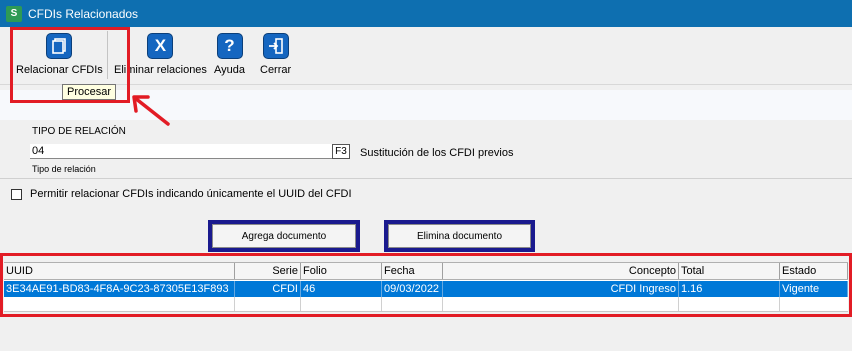 The image size is (852, 351). Describe the element at coordinates (151, 110) in the screenshot. I see `annotation-arrow-icon` at that location.